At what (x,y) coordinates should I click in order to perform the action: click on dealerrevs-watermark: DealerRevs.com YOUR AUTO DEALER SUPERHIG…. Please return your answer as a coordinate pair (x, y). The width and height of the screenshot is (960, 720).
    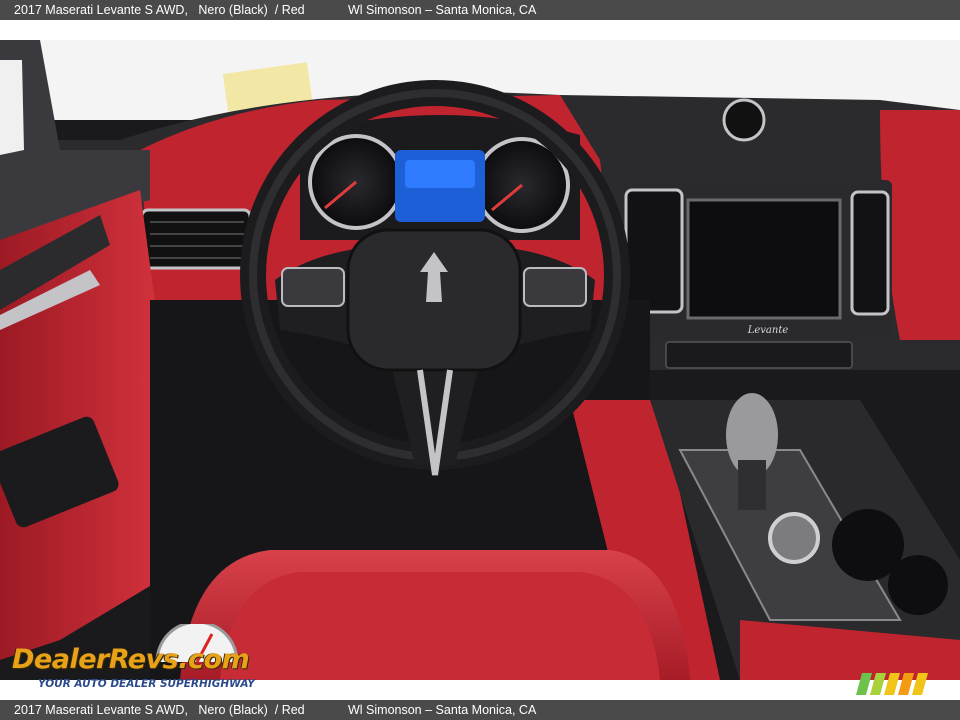
    Looking at the image, I should click on (142, 658).